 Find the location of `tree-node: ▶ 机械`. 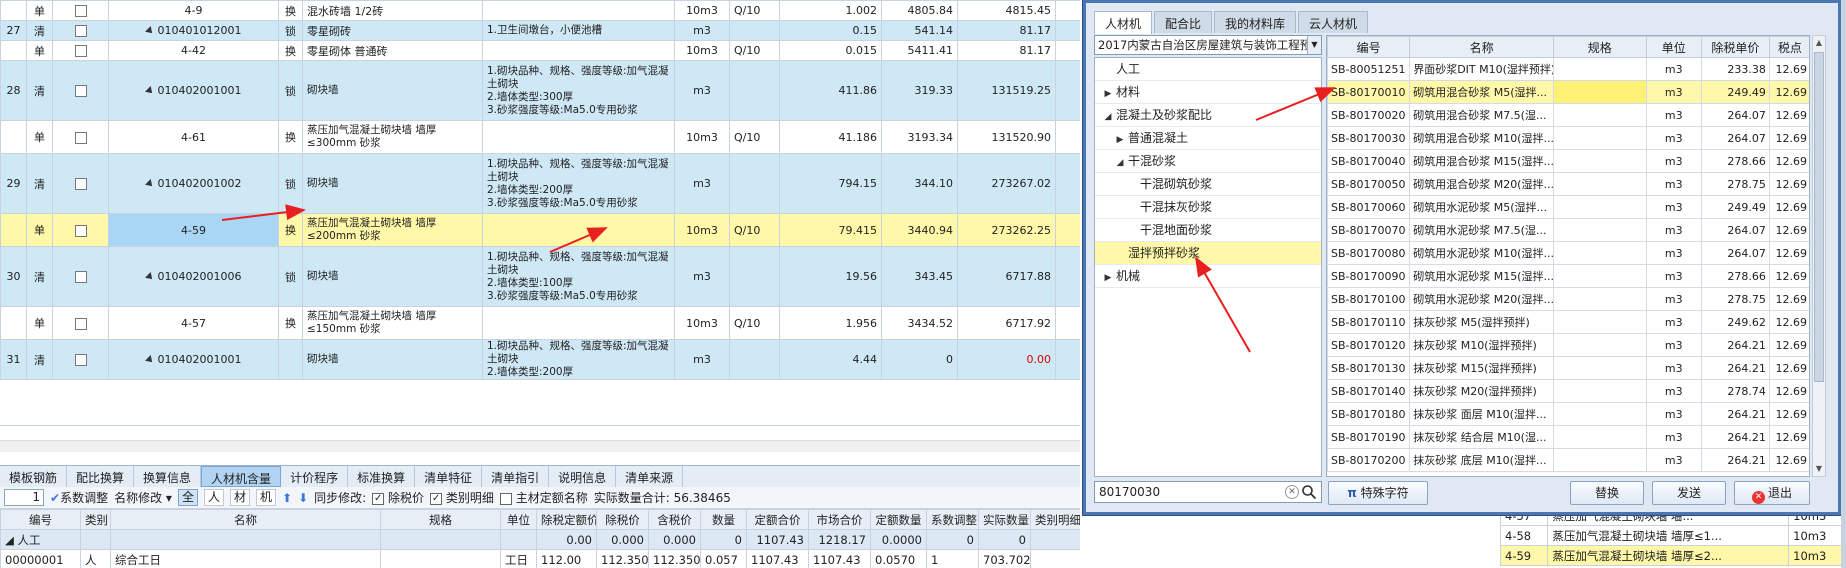

tree-node: ▶ 机械 is located at coordinates (1208, 276).